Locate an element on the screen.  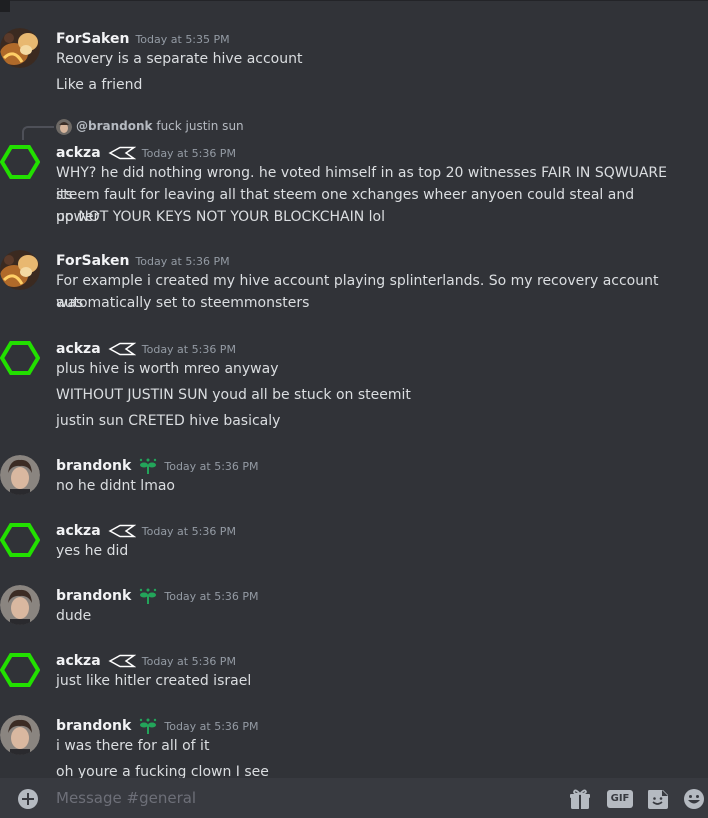
reply-snippet: fuck justin sun is located at coordinates (200, 126).